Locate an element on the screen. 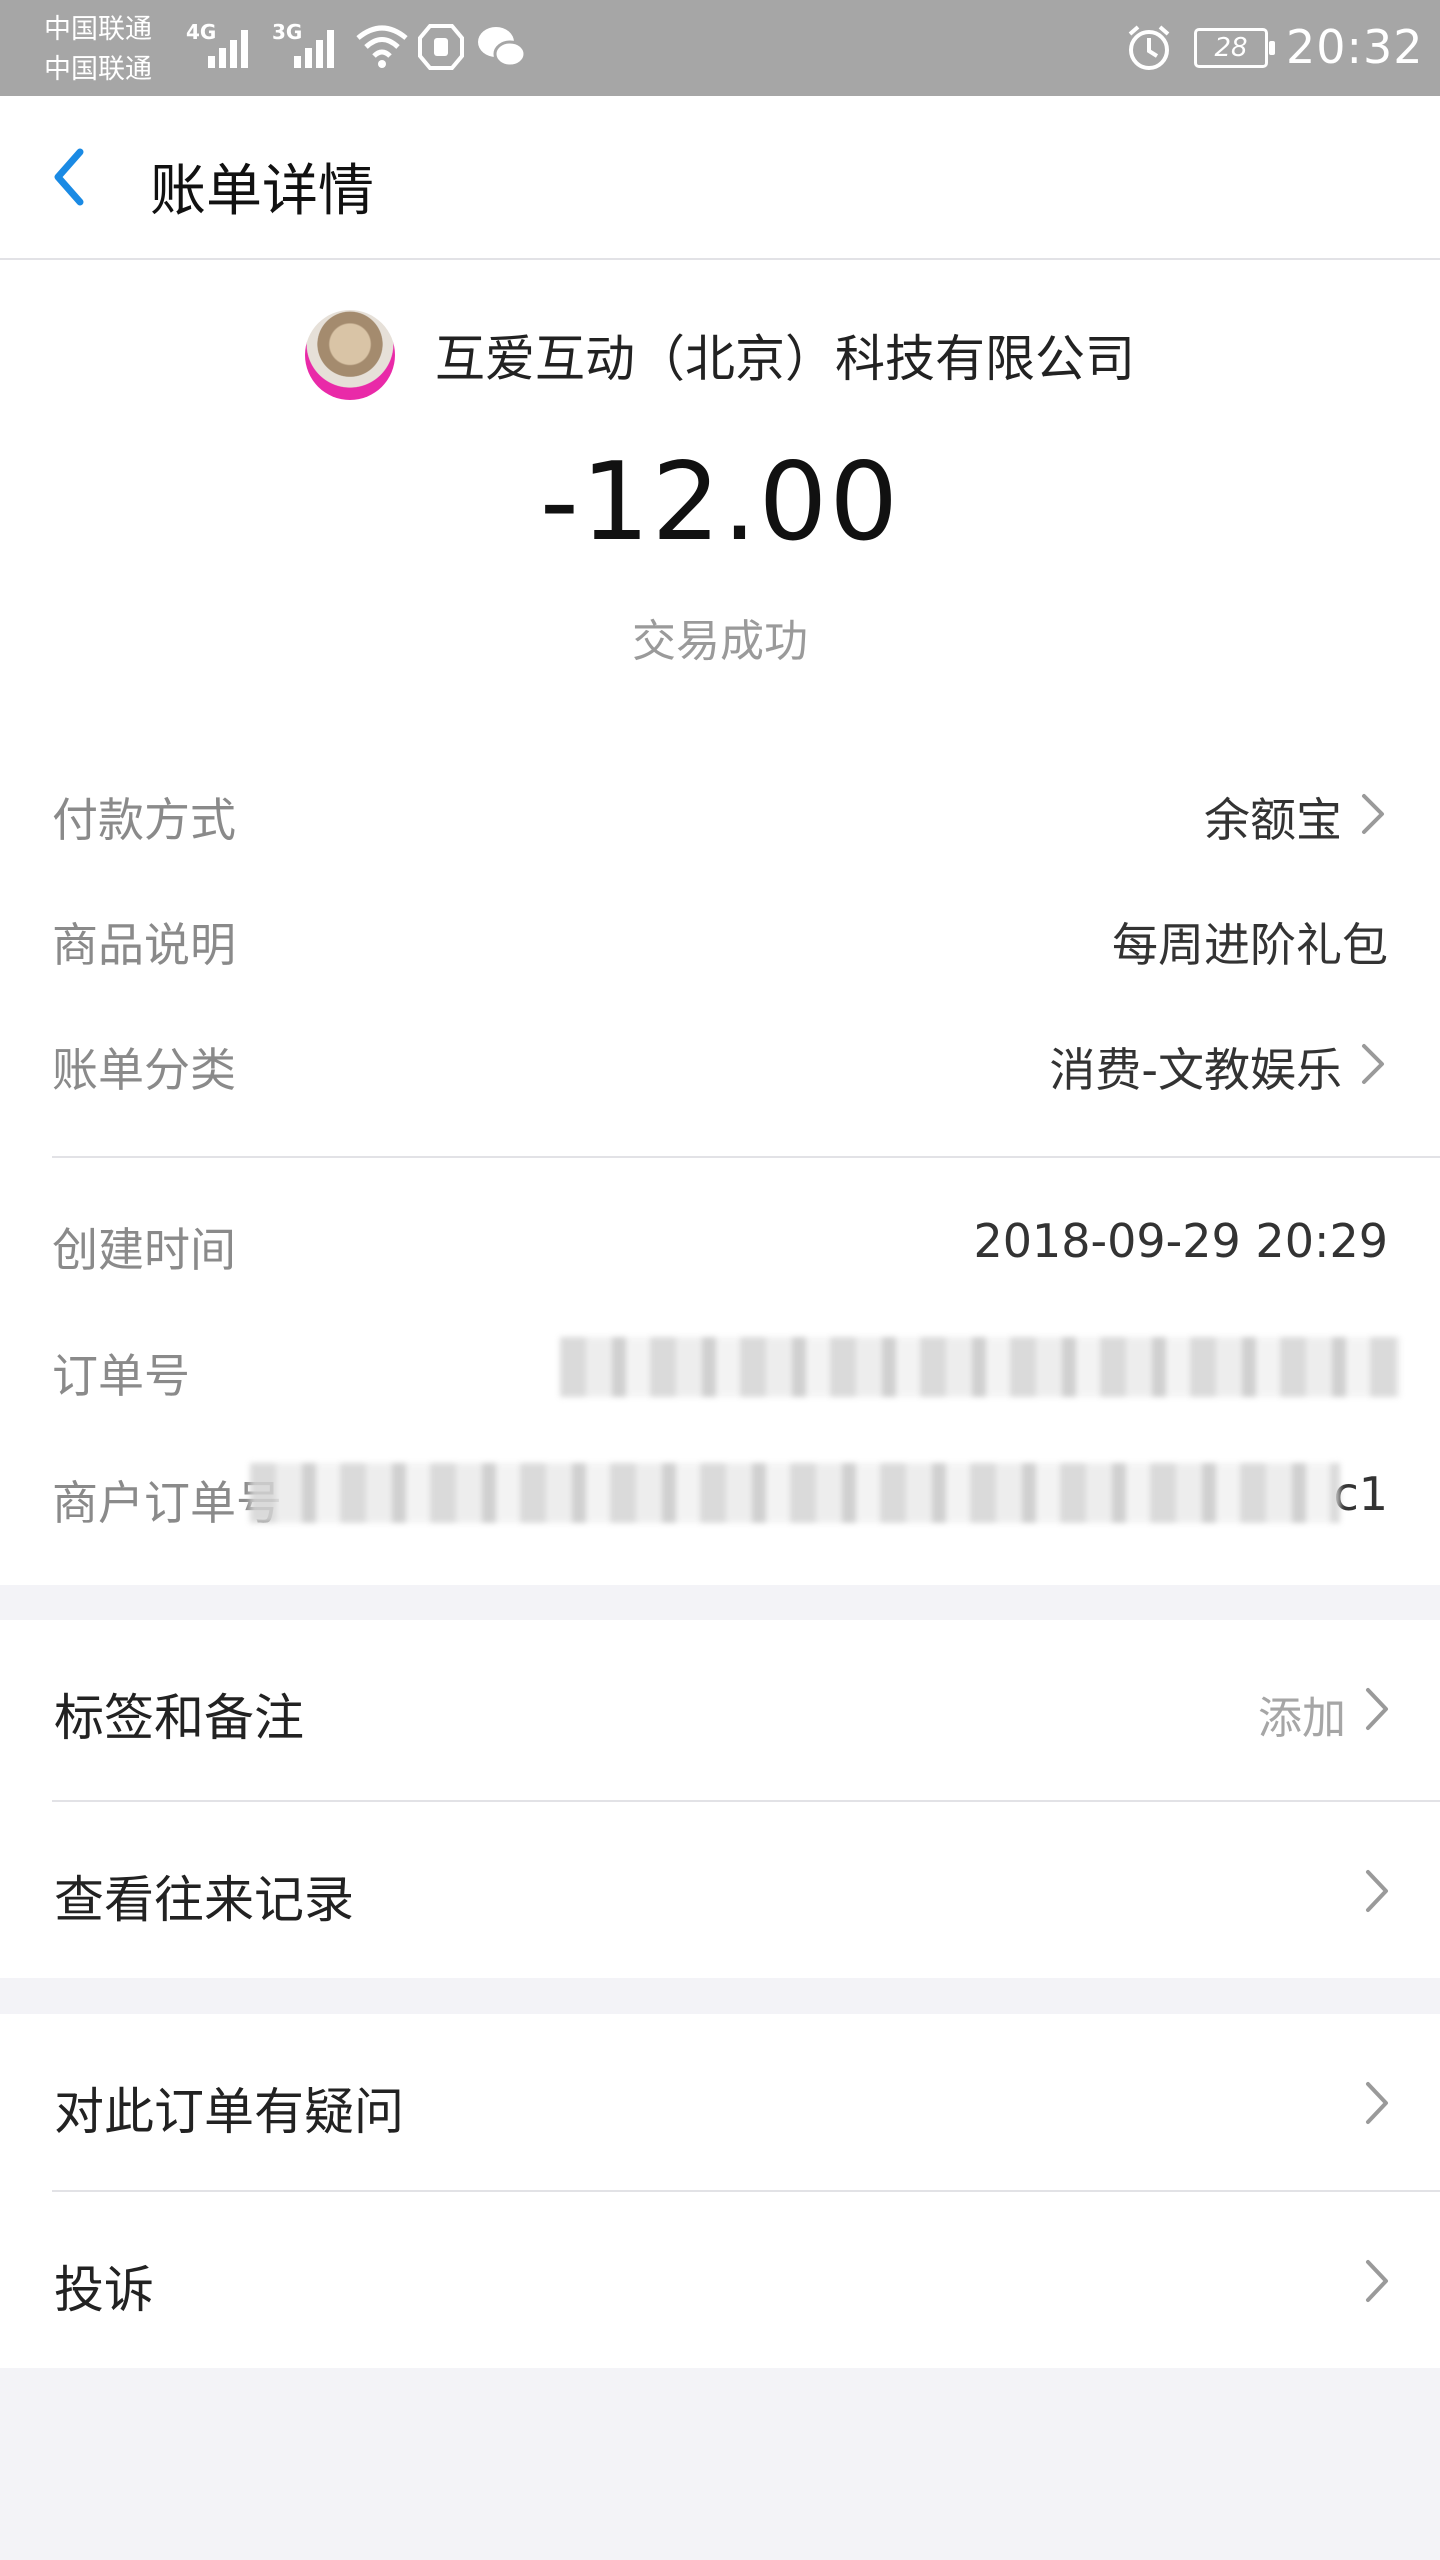 Image resolution: width=1440 pixels, height=2560 pixels. status-time: 20:32 is located at coordinates (1355, 47).